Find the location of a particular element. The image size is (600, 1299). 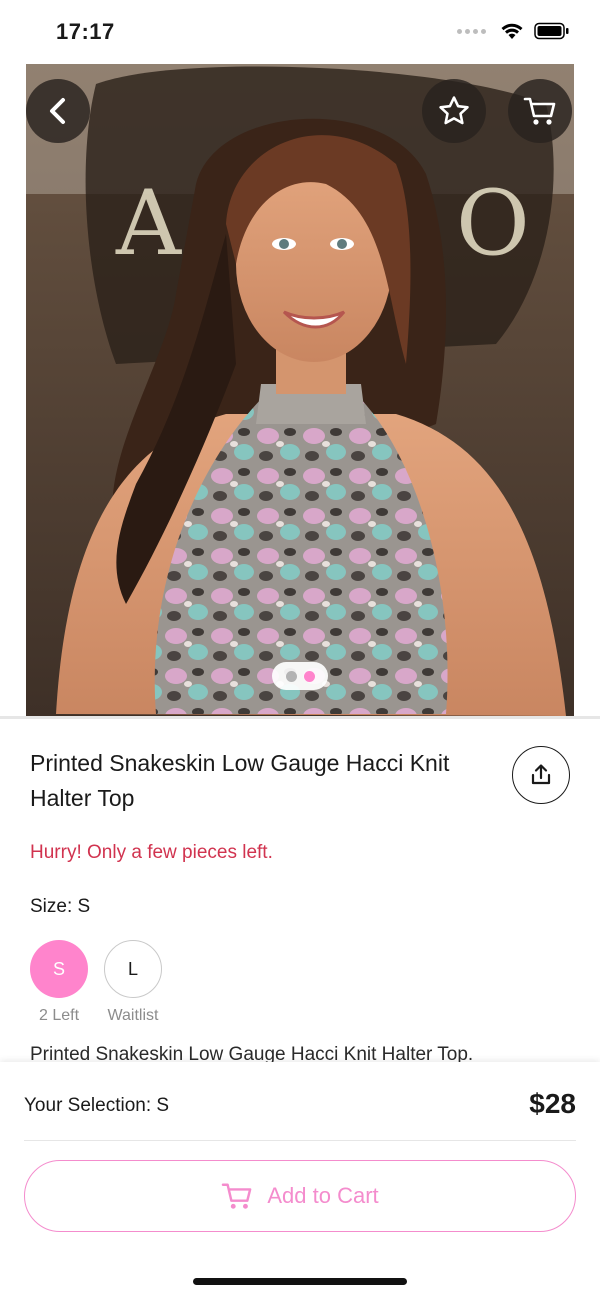

pager-dot is located at coordinates (291, 676).